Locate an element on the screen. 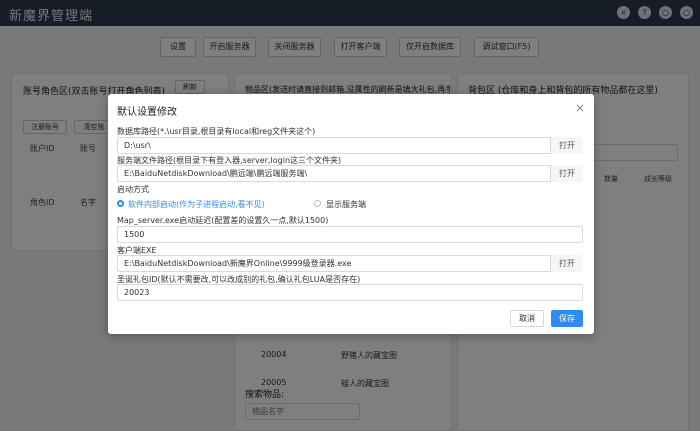 This screenshot has width=700, height=431. close-icon: × is located at coordinates (580, 108).